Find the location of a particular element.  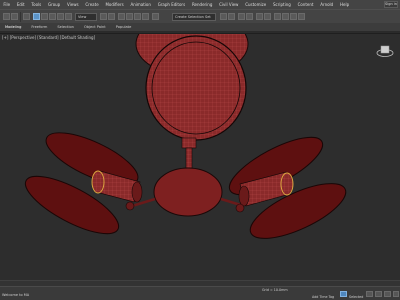

curve-editor-icon is located at coordinates (259, 16).